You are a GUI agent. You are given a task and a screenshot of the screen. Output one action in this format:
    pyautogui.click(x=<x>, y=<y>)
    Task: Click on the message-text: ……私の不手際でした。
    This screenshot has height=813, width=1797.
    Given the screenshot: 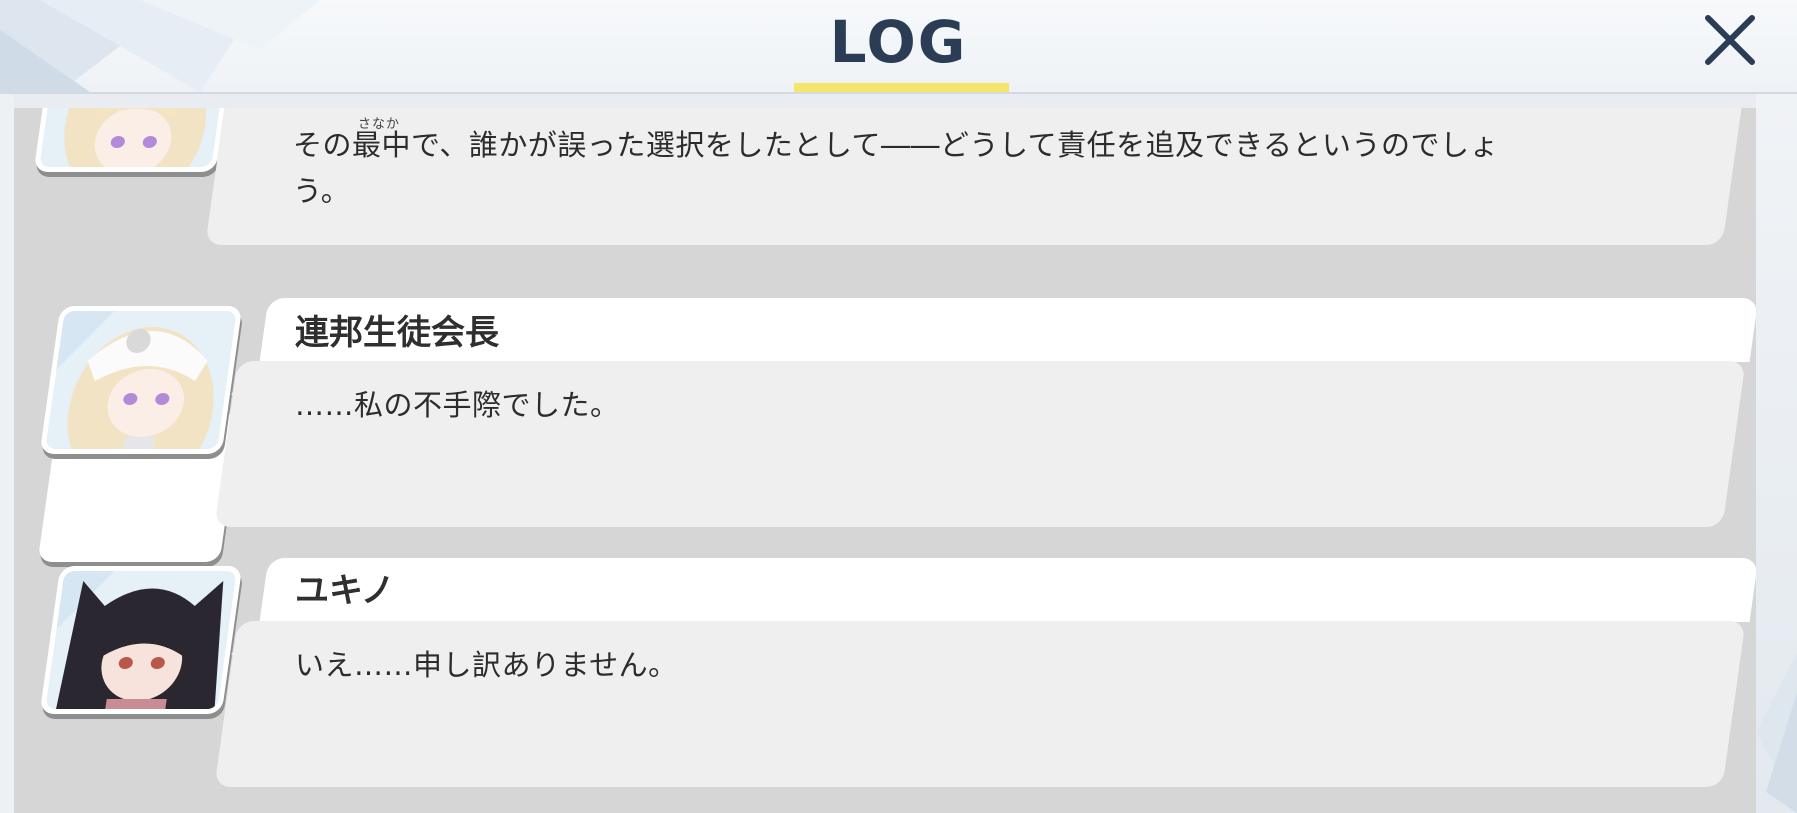 What is the action you would take?
    pyautogui.click(x=457, y=405)
    